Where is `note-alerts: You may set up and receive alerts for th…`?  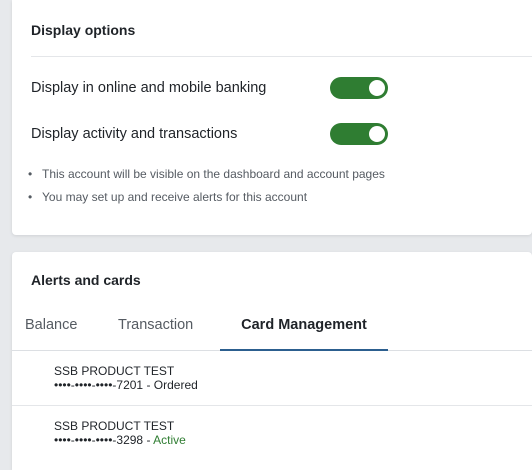 note-alerts: You may set up and receive alerts for th… is located at coordinates (206, 197).